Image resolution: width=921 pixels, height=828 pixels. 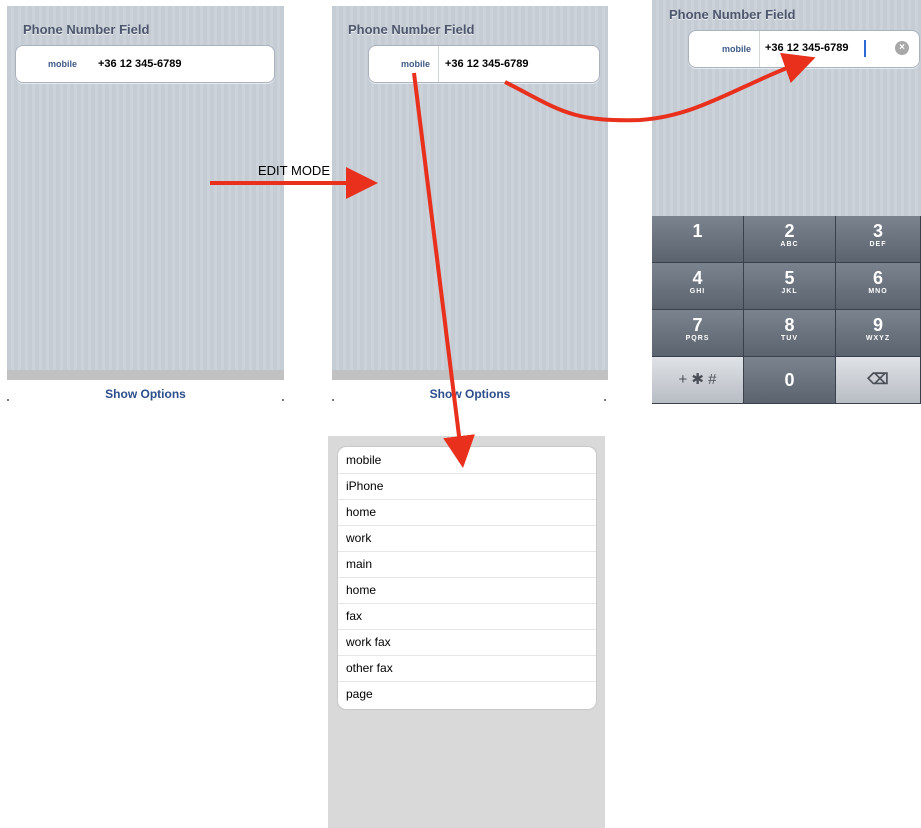 What do you see at coordinates (443, 270) in the screenshot?
I see `arrow-to-options` at bounding box center [443, 270].